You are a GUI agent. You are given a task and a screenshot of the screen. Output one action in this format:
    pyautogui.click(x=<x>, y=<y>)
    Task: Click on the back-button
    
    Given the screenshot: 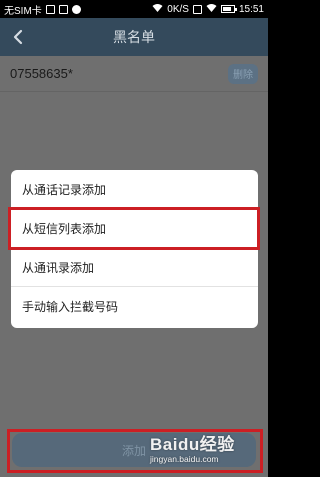 What is the action you would take?
    pyautogui.click(x=18, y=37)
    